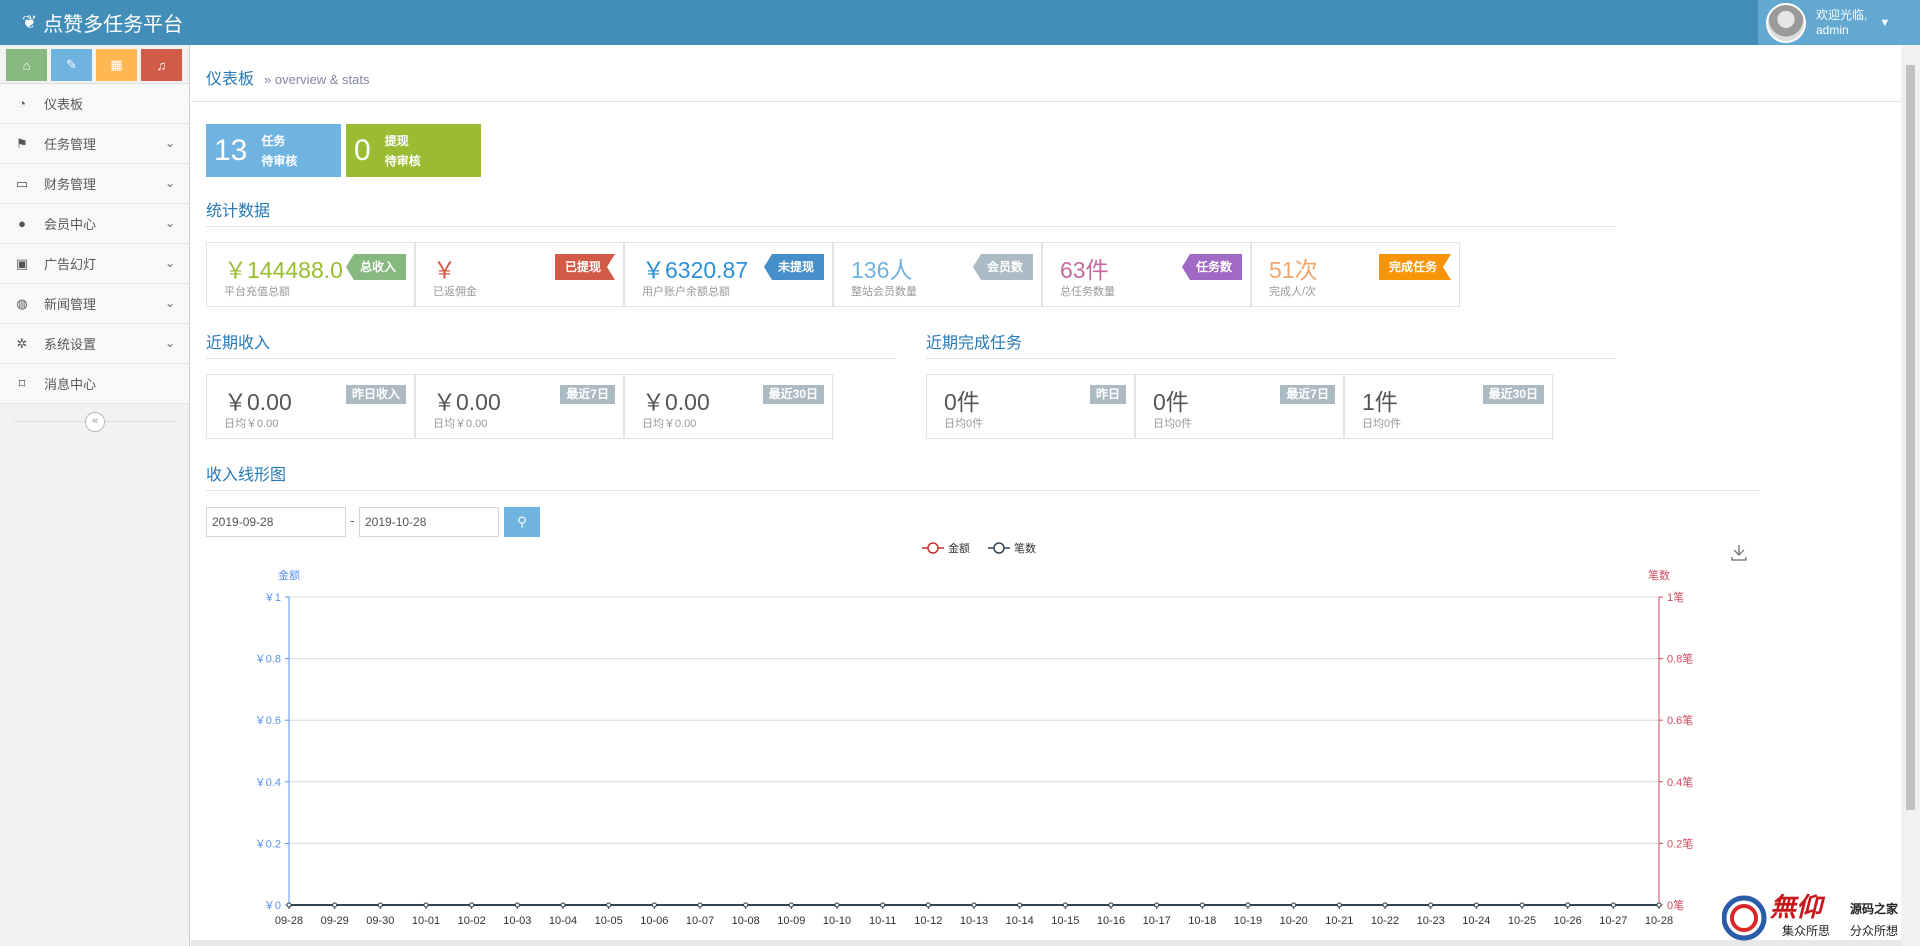 The height and width of the screenshot is (946, 1920). What do you see at coordinates (22, 263) in the screenshot?
I see `picture-icon: ▣` at bounding box center [22, 263].